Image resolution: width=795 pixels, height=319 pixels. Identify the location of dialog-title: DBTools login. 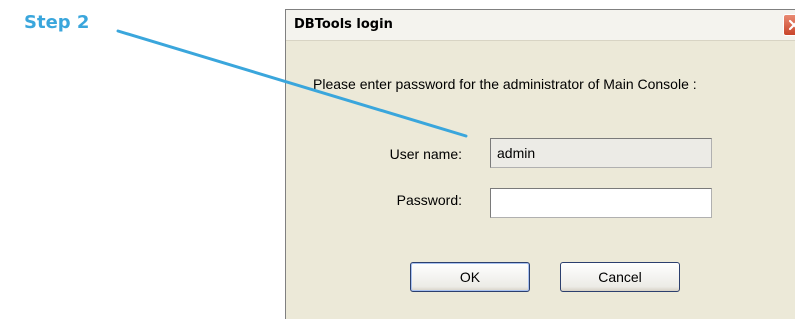
(343, 24).